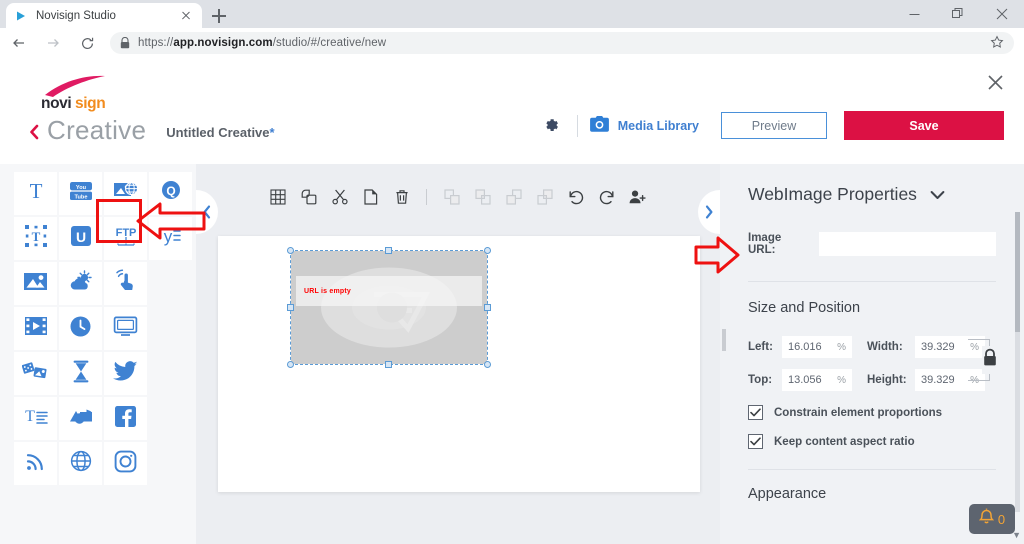 This screenshot has height=544, width=1024. I want to click on palette-item-facebook-widget, so click(125, 418).